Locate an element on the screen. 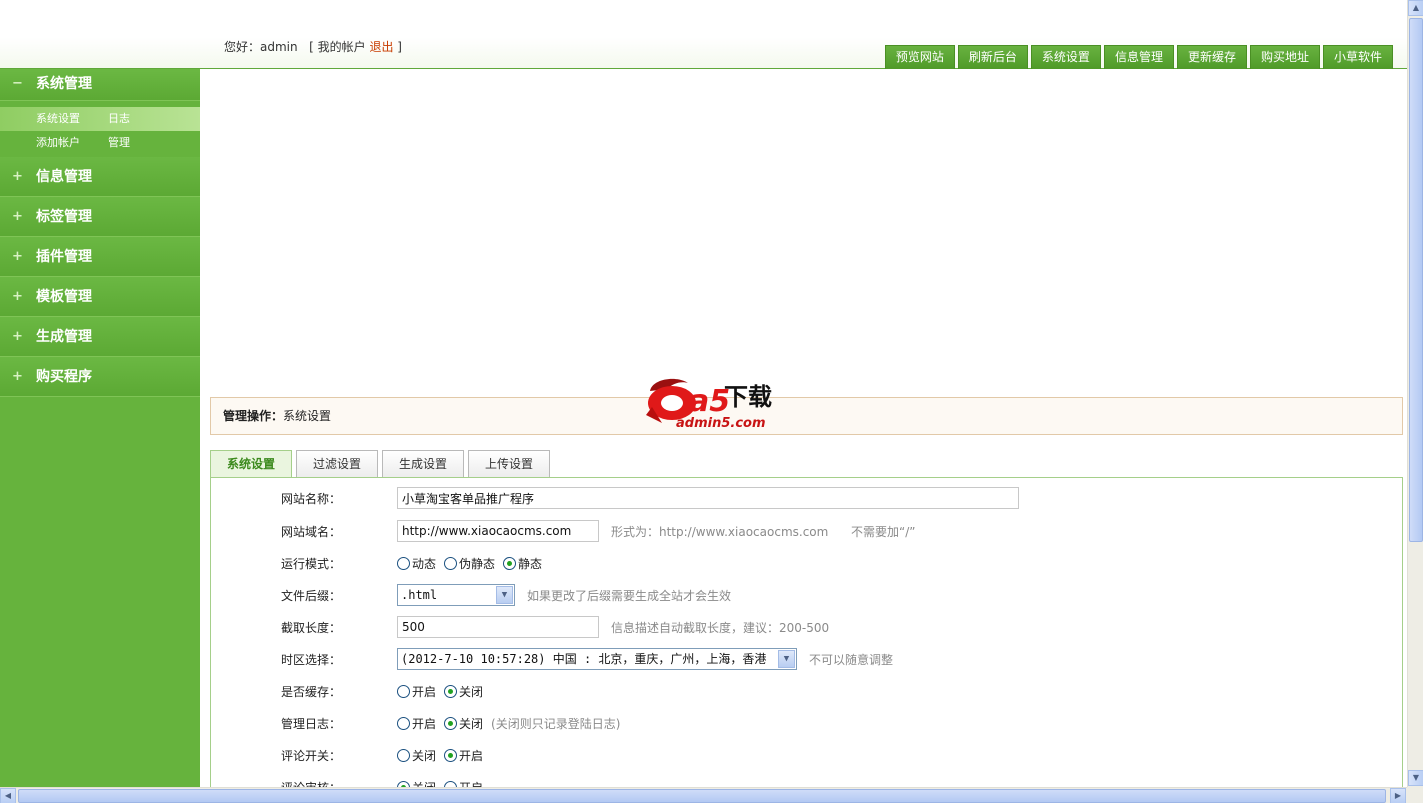 The image size is (1423, 803). admin-log-note: (关闭则只记录登陆日志) is located at coordinates (556, 724).